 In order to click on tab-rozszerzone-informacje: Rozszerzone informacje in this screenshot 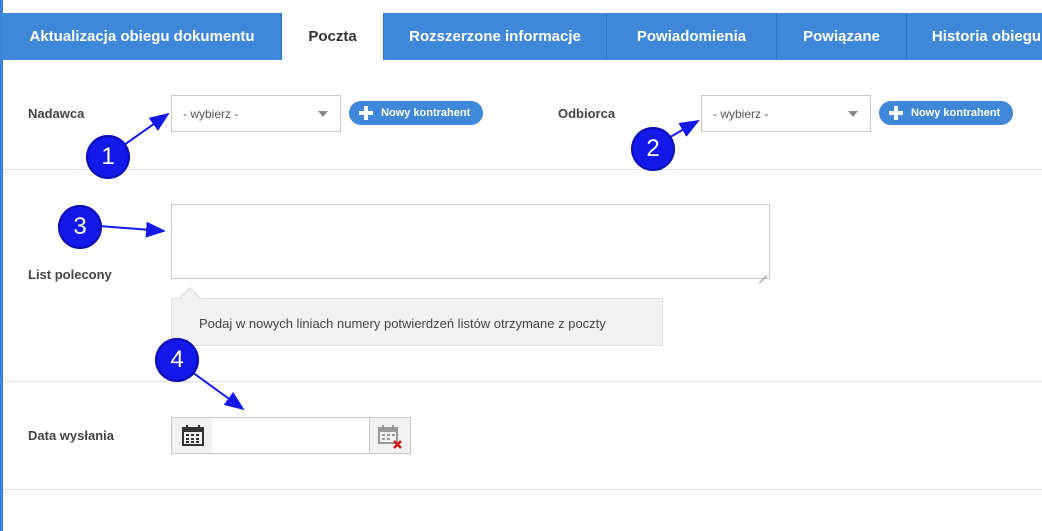, I will do `click(495, 36)`.